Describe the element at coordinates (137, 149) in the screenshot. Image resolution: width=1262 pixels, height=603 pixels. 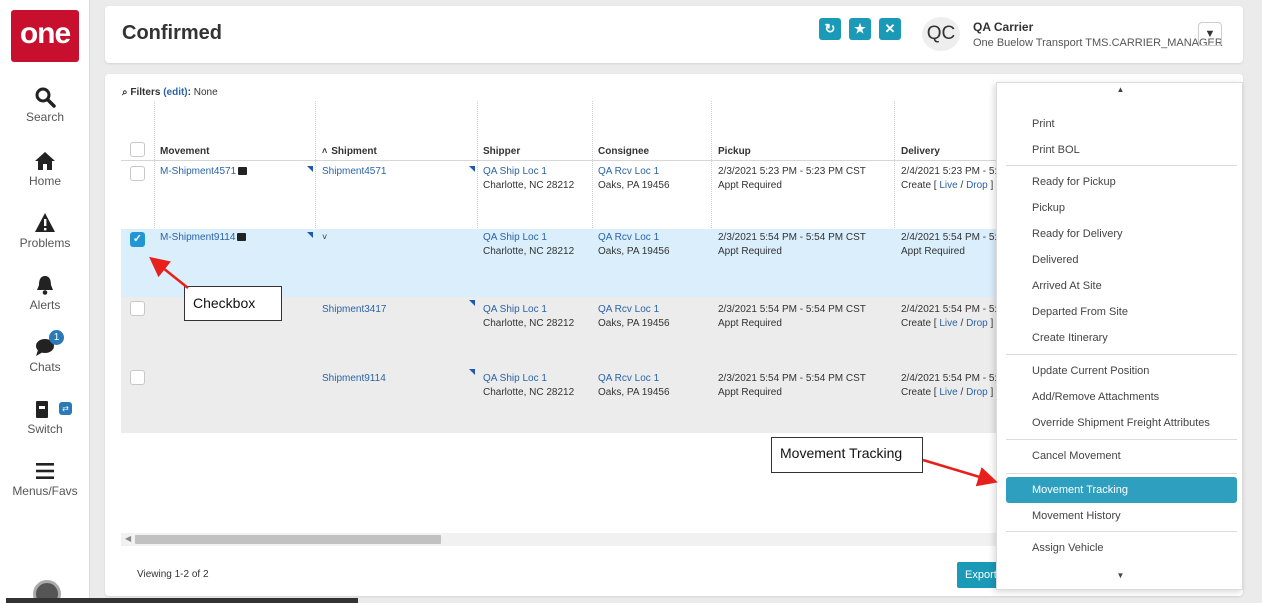
I see `select-all-checkbox` at that location.